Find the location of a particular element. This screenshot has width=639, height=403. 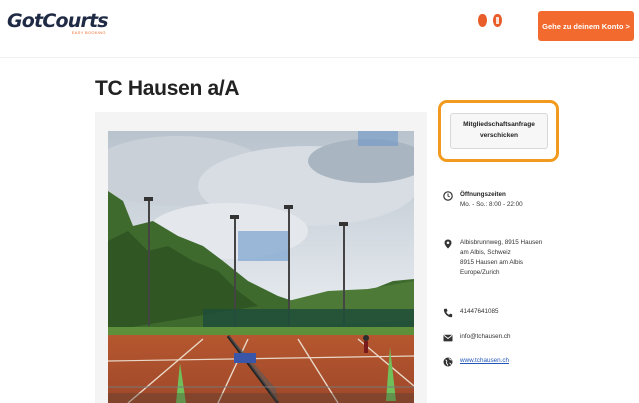

envelope-icon is located at coordinates (448, 338).